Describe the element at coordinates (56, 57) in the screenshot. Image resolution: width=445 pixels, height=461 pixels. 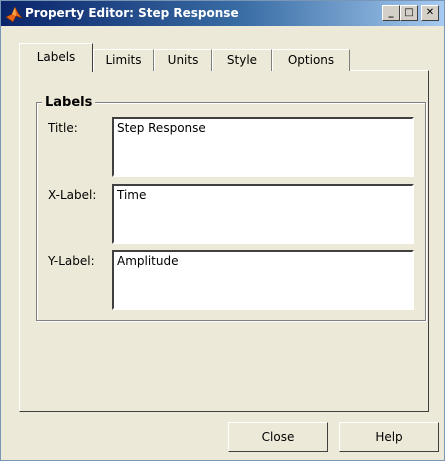
I see `tab-labels: Labels` at that location.